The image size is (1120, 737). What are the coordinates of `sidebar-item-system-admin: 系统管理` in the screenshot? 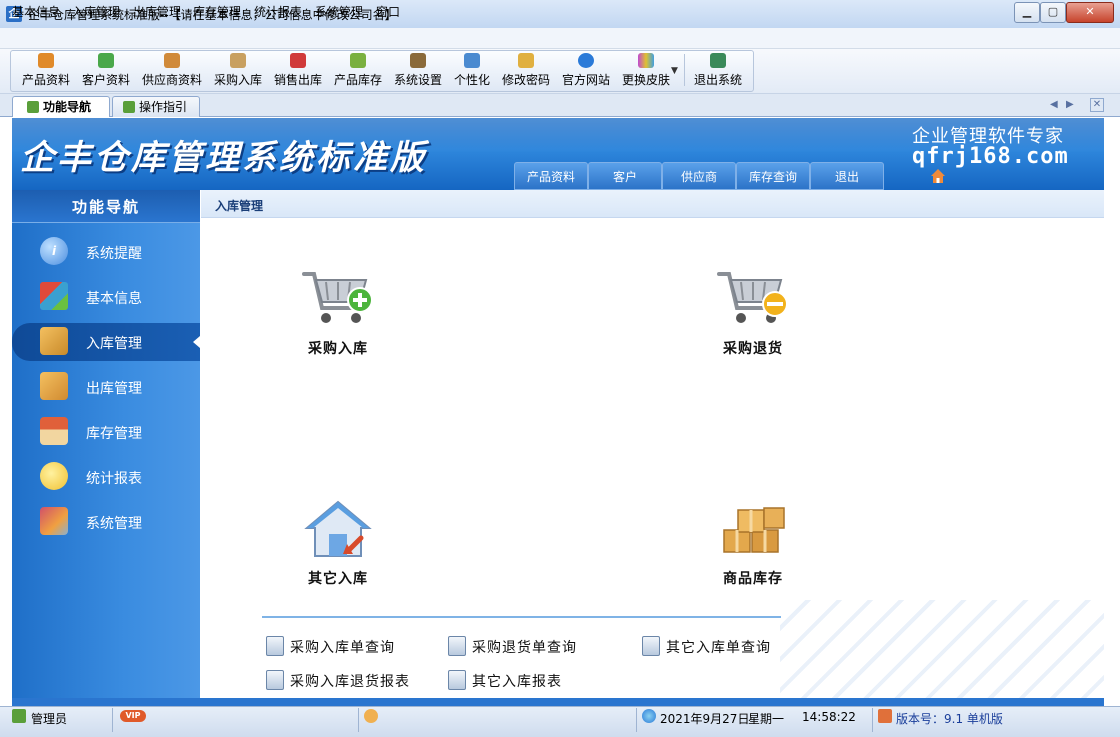 It's located at (106, 522).